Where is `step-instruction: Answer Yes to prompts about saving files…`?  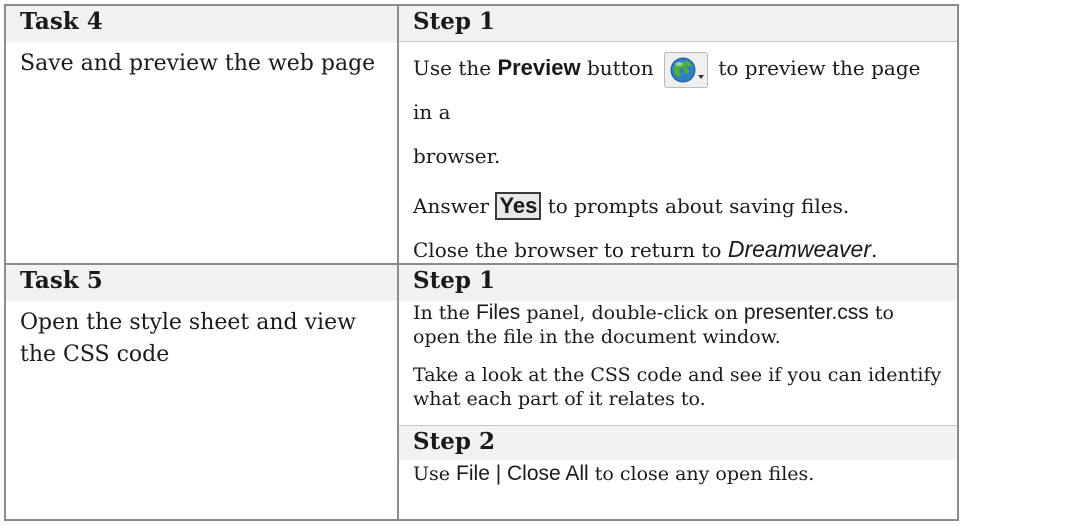 step-instruction: Answer Yes to prompts about saving files… is located at coordinates (678, 206).